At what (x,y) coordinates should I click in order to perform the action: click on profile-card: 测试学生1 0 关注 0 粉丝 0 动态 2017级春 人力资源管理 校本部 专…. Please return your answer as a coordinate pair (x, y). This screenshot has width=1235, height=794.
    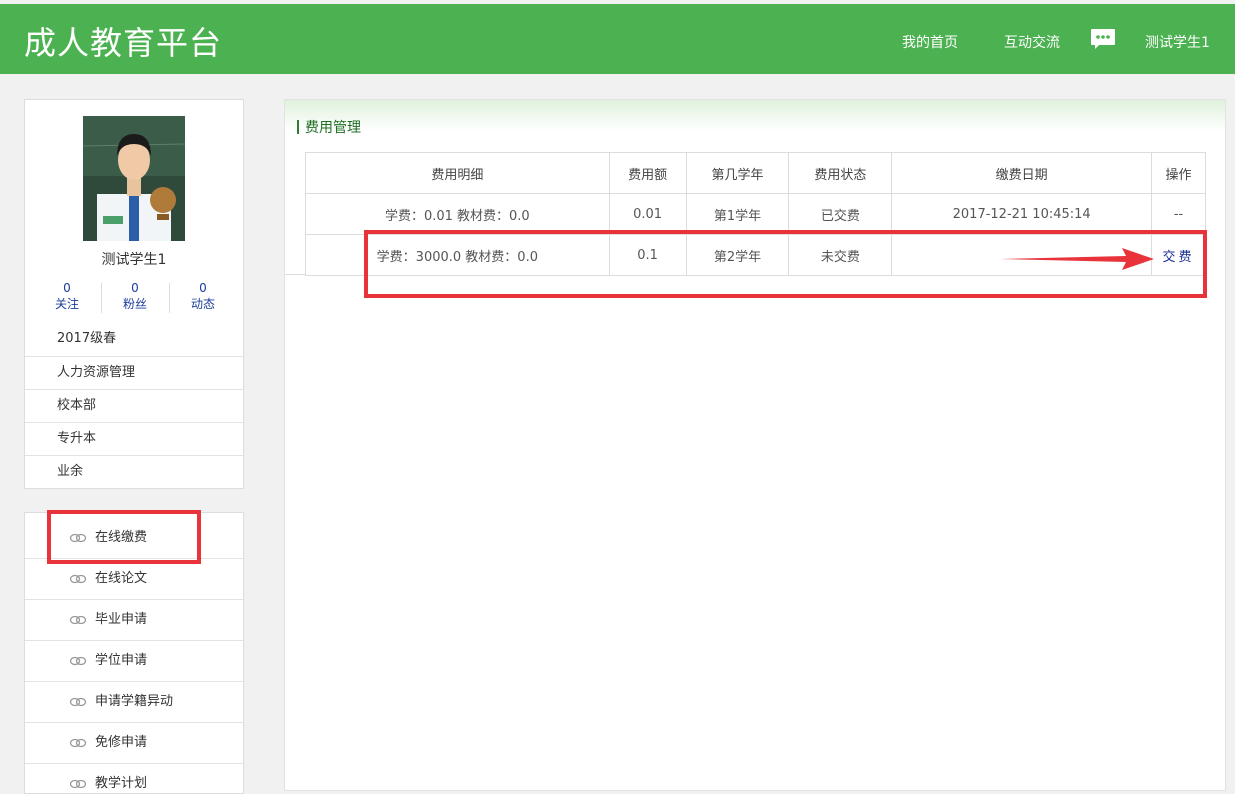
    Looking at the image, I should click on (134, 294).